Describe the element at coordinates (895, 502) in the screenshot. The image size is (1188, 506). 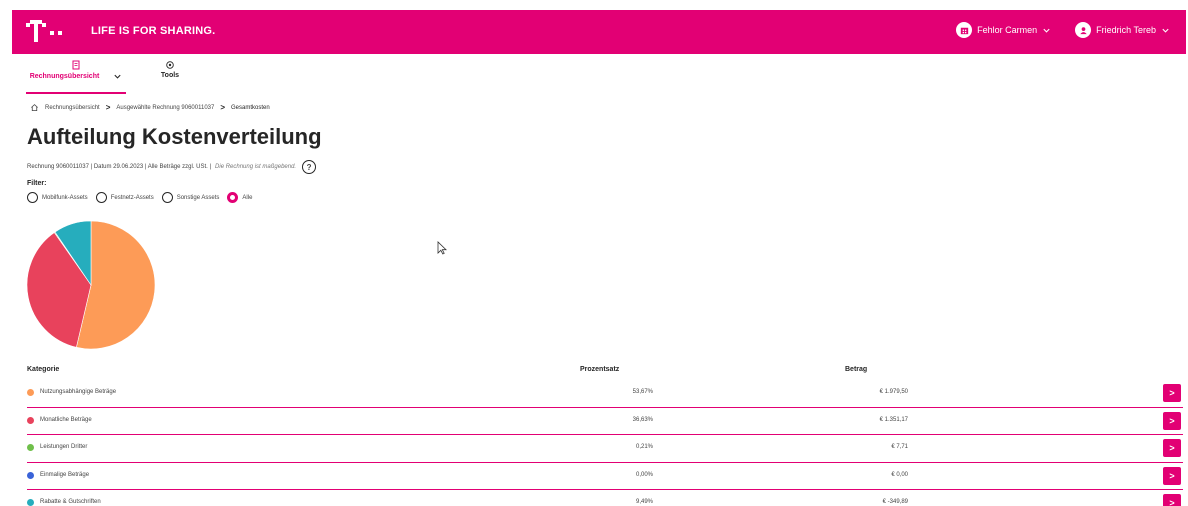
I see `row-amount: € -349,89` at that location.